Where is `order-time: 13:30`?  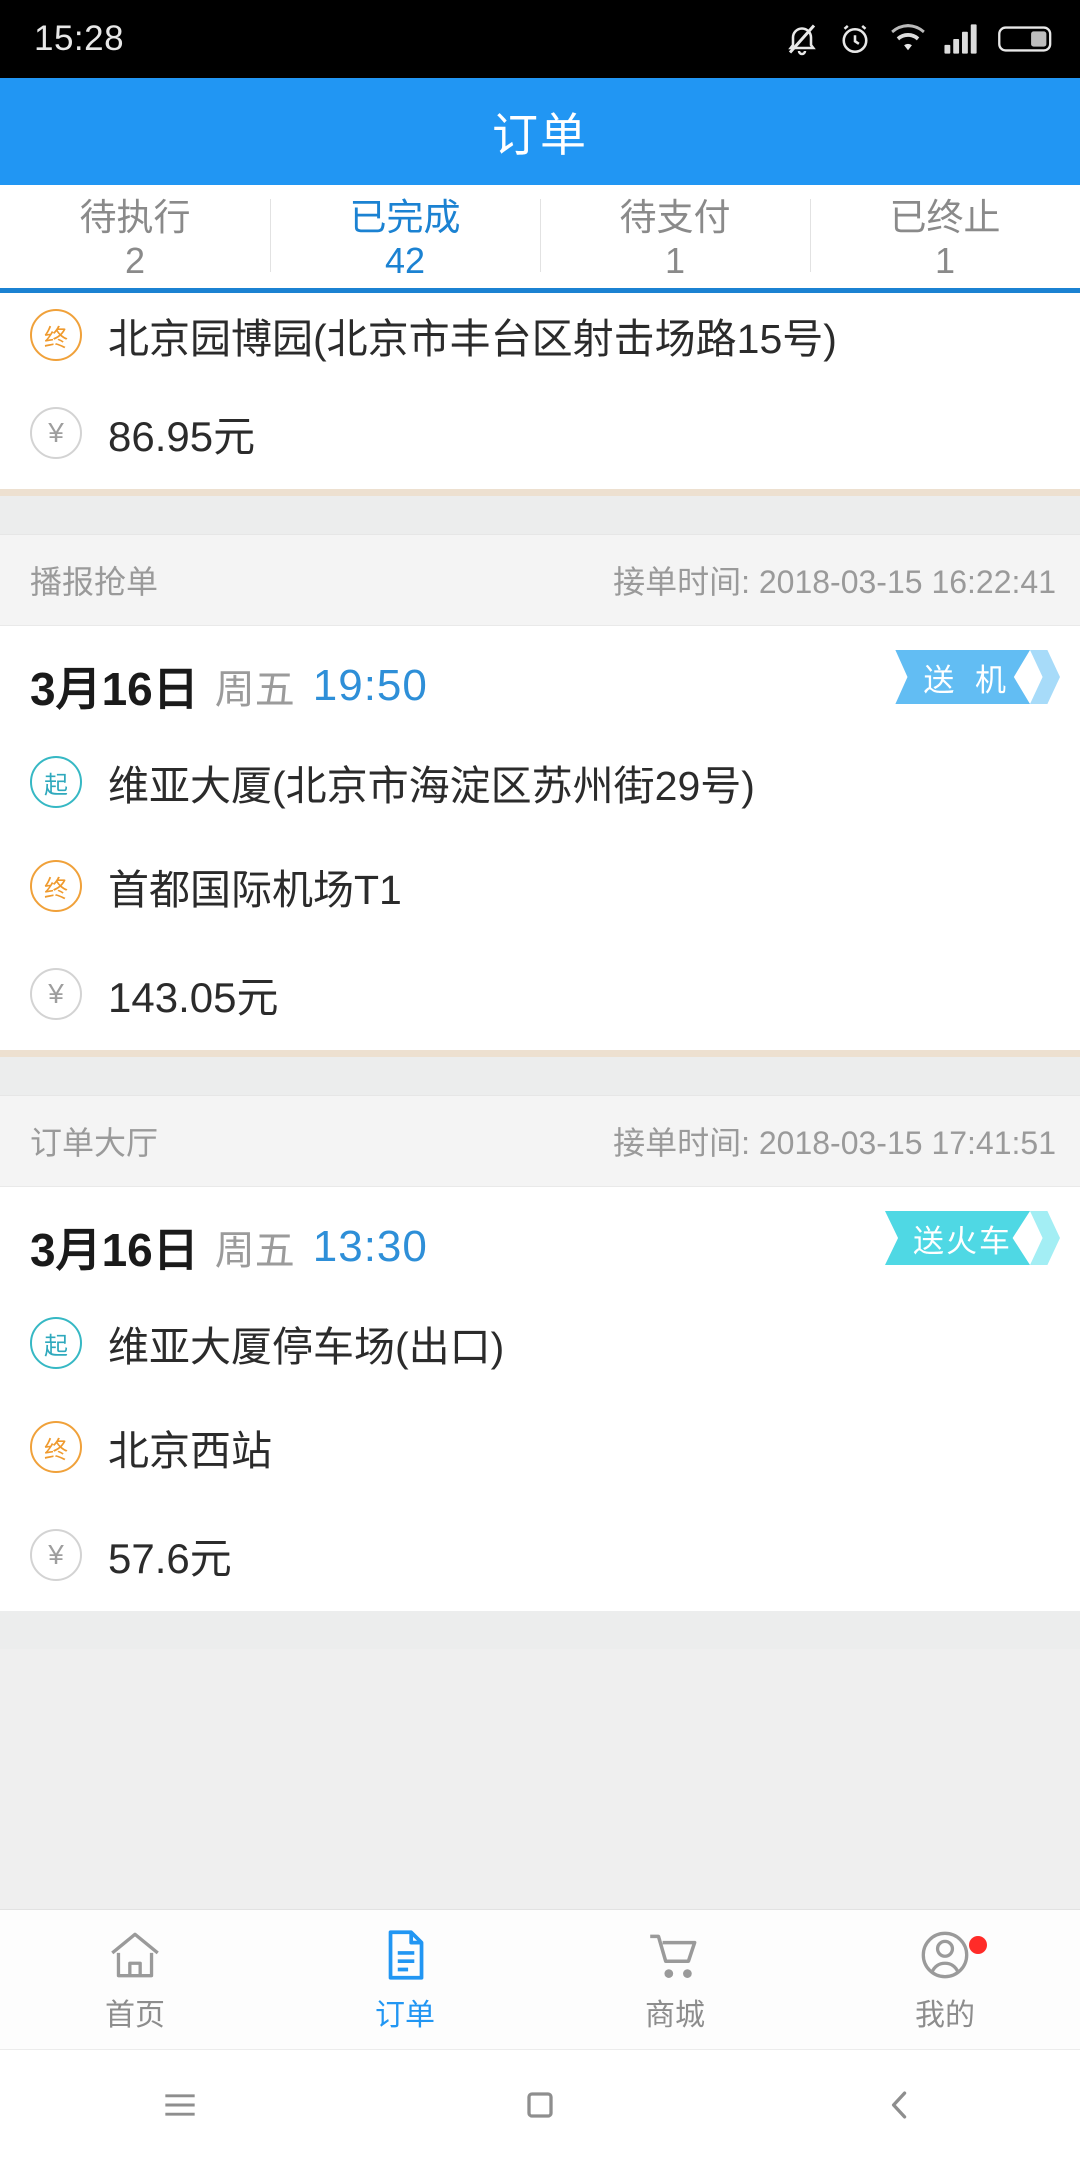 order-time: 13:30 is located at coordinates (370, 1246).